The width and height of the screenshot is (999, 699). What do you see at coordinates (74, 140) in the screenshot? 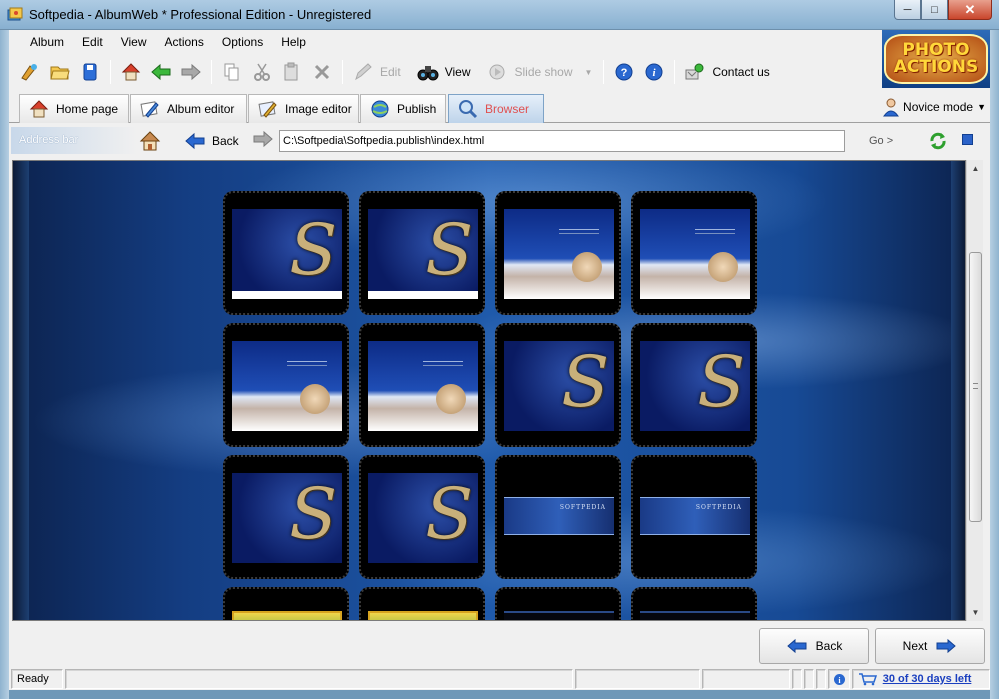
I see `address-bar-label: Address bar` at bounding box center [74, 140].